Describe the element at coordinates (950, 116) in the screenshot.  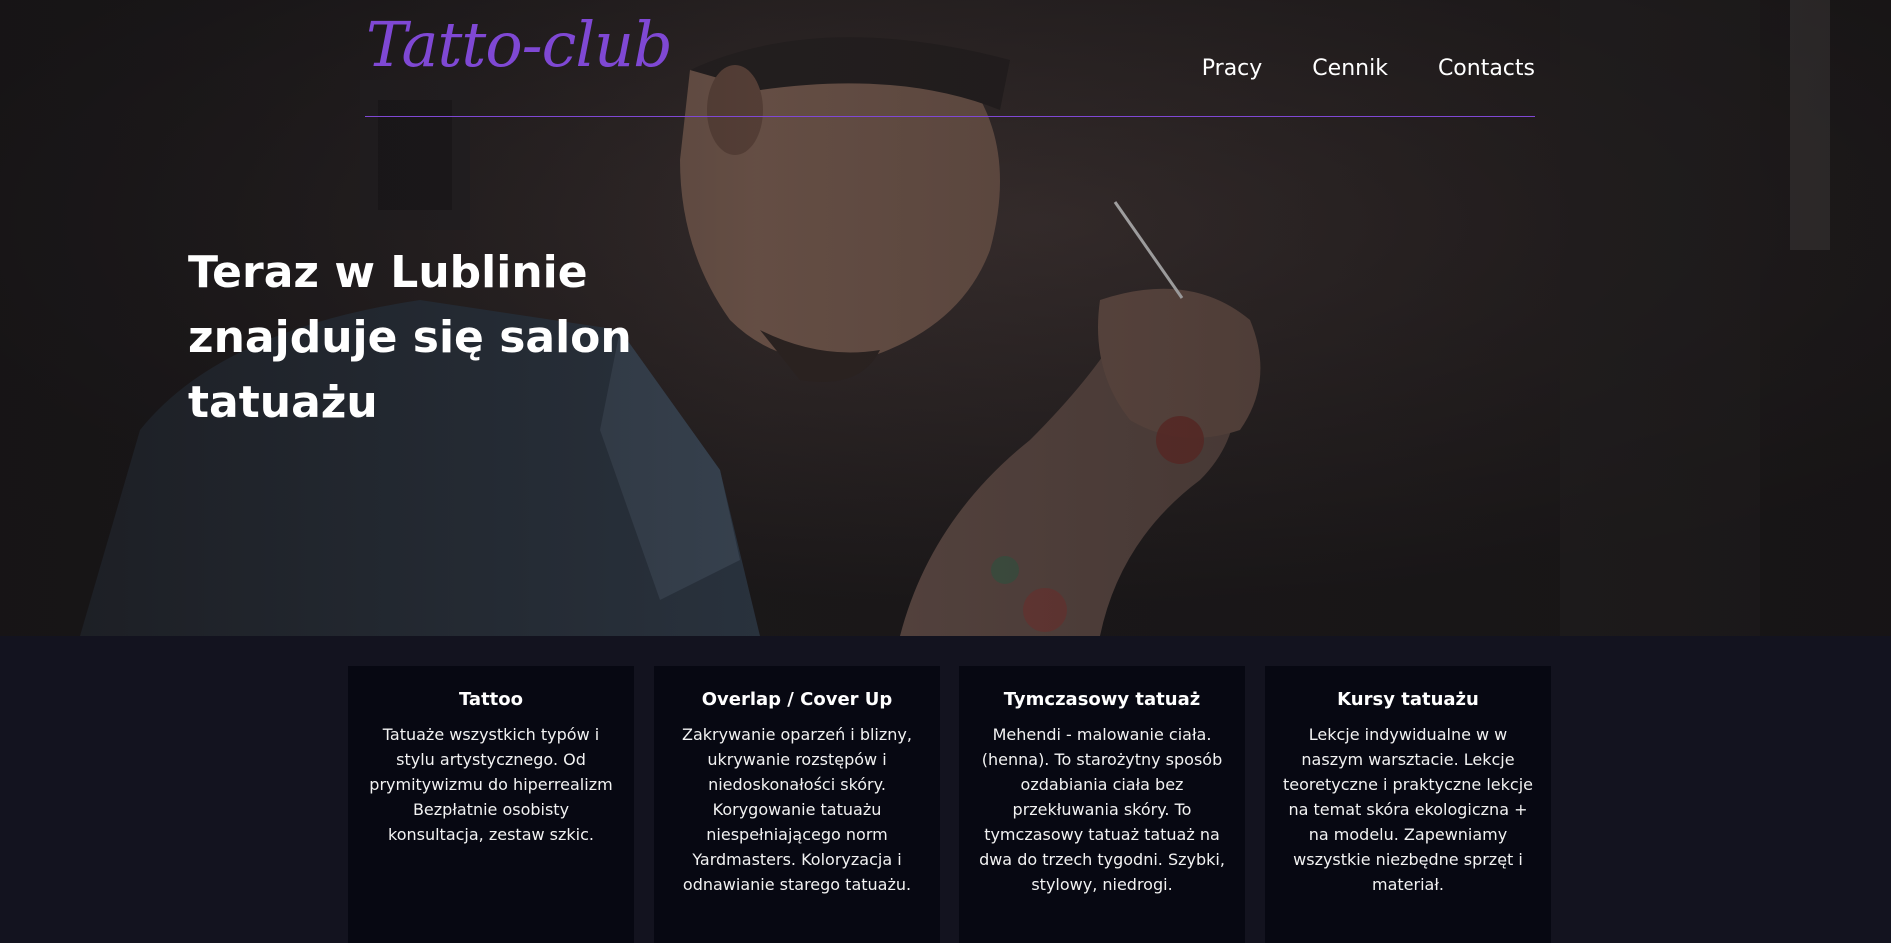
I see `header-divider` at that location.